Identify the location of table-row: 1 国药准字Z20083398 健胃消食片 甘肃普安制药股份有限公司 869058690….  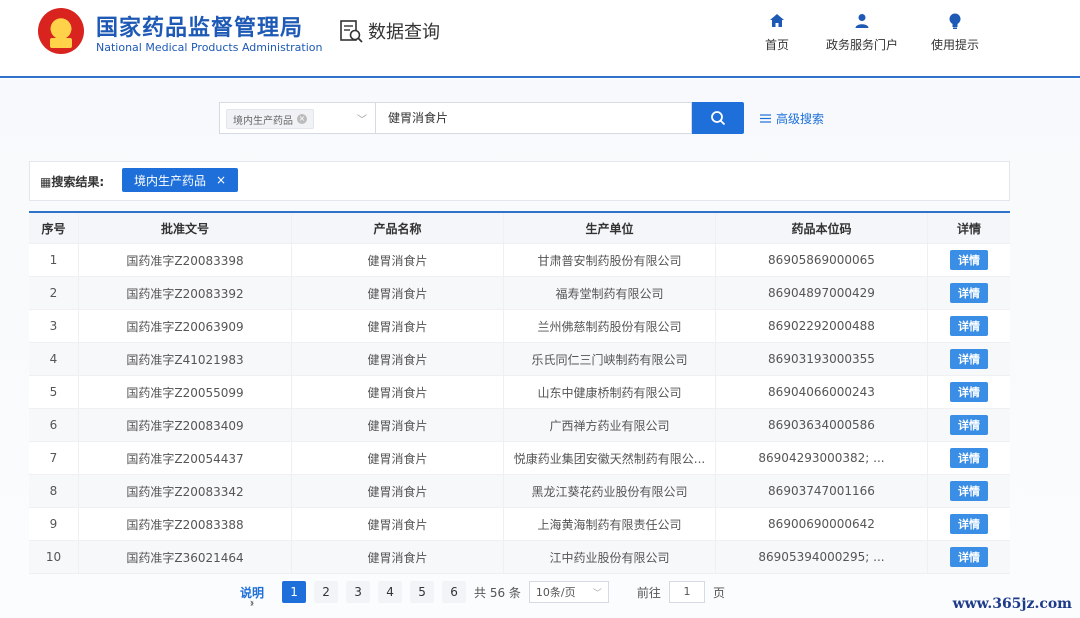
(519, 260).